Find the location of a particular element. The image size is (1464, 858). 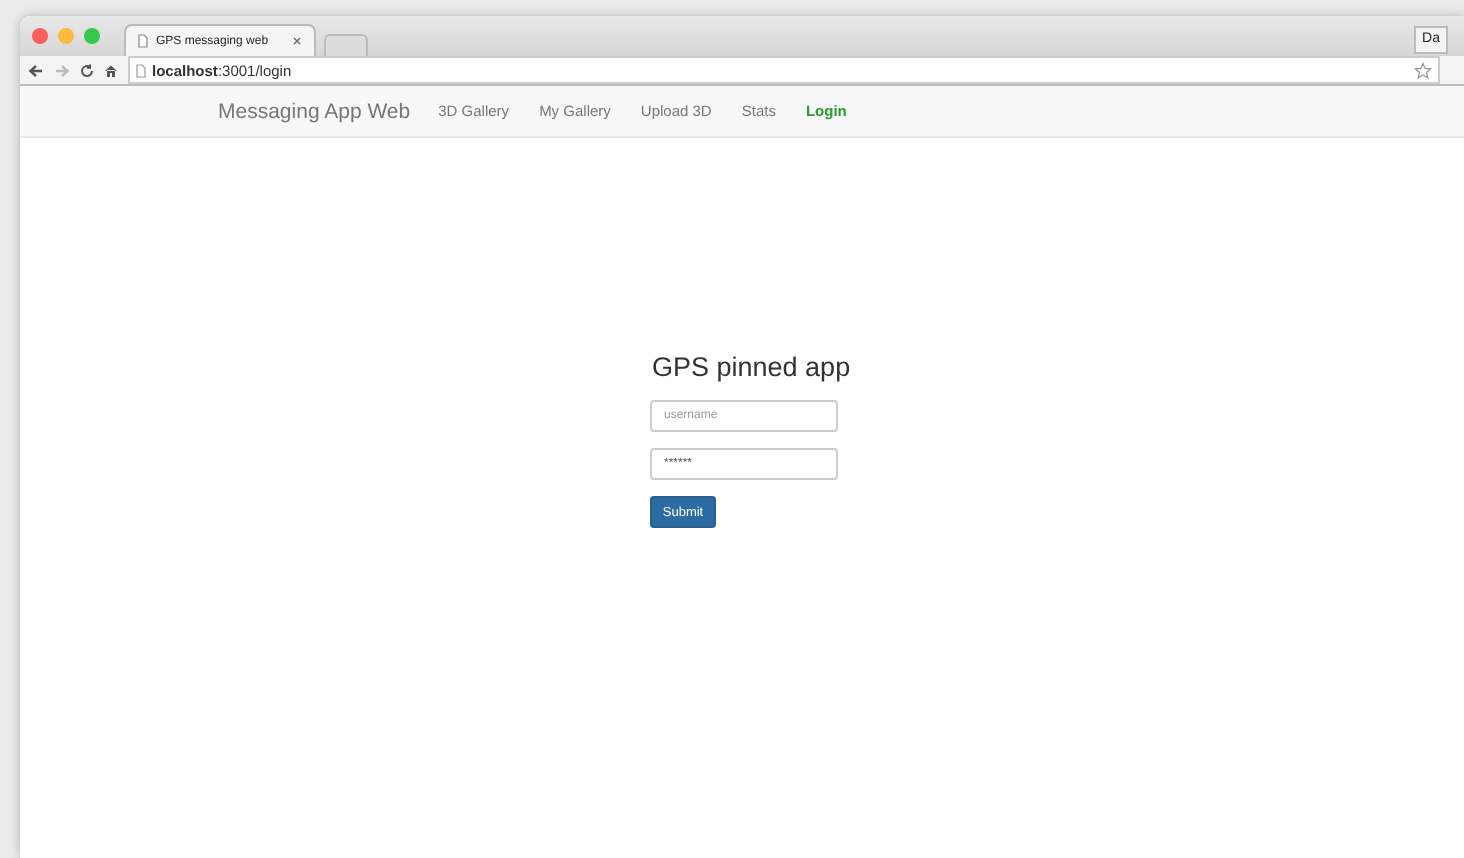

close-window-icon is located at coordinates (40, 36).